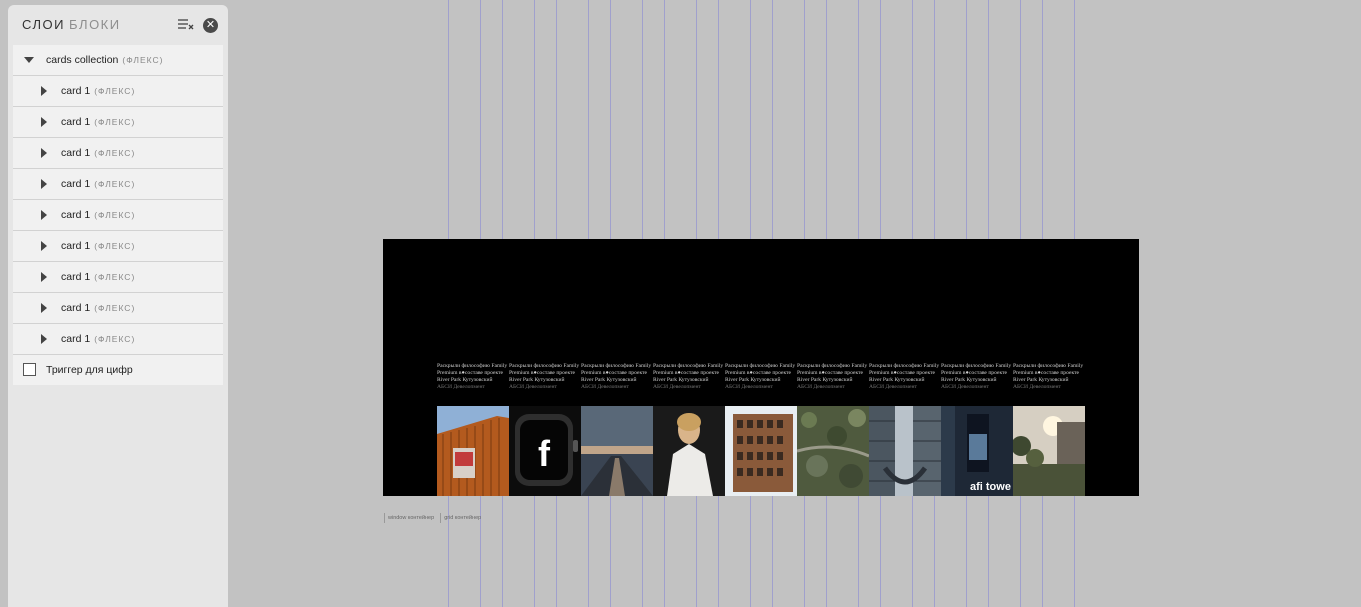 The width and height of the screenshot is (1361, 607). I want to click on glass-towers-image, so click(905, 451).